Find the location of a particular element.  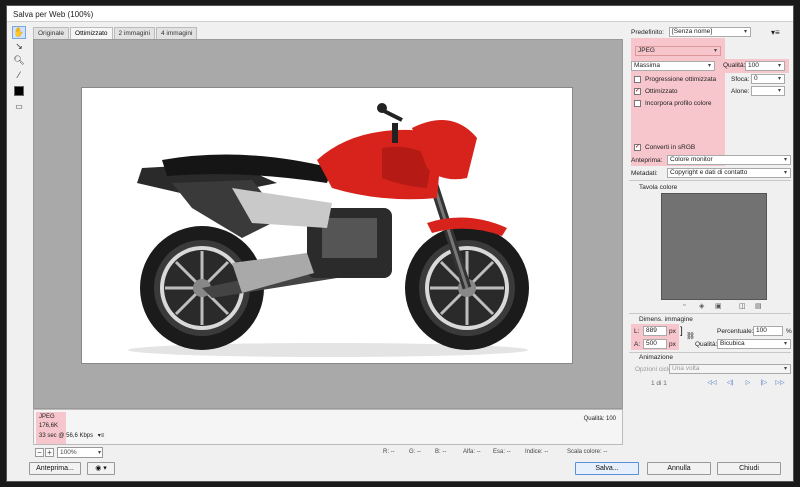

web-shift-icon: ◈ is located at coordinates (701, 306).